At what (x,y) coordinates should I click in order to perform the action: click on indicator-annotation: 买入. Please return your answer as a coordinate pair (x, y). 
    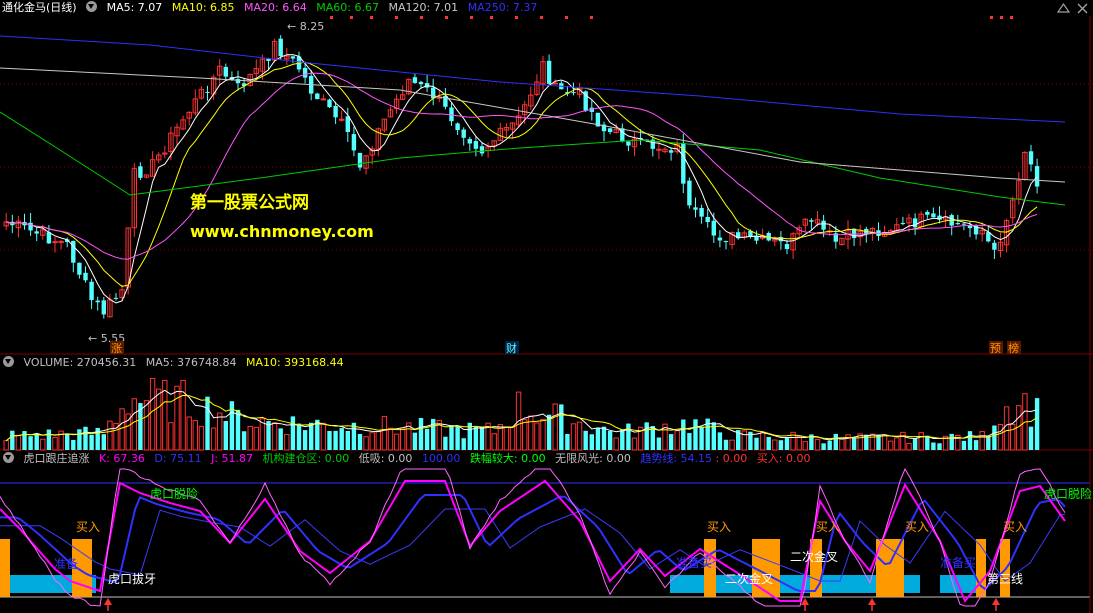
    Looking at the image, I should click on (828, 527).